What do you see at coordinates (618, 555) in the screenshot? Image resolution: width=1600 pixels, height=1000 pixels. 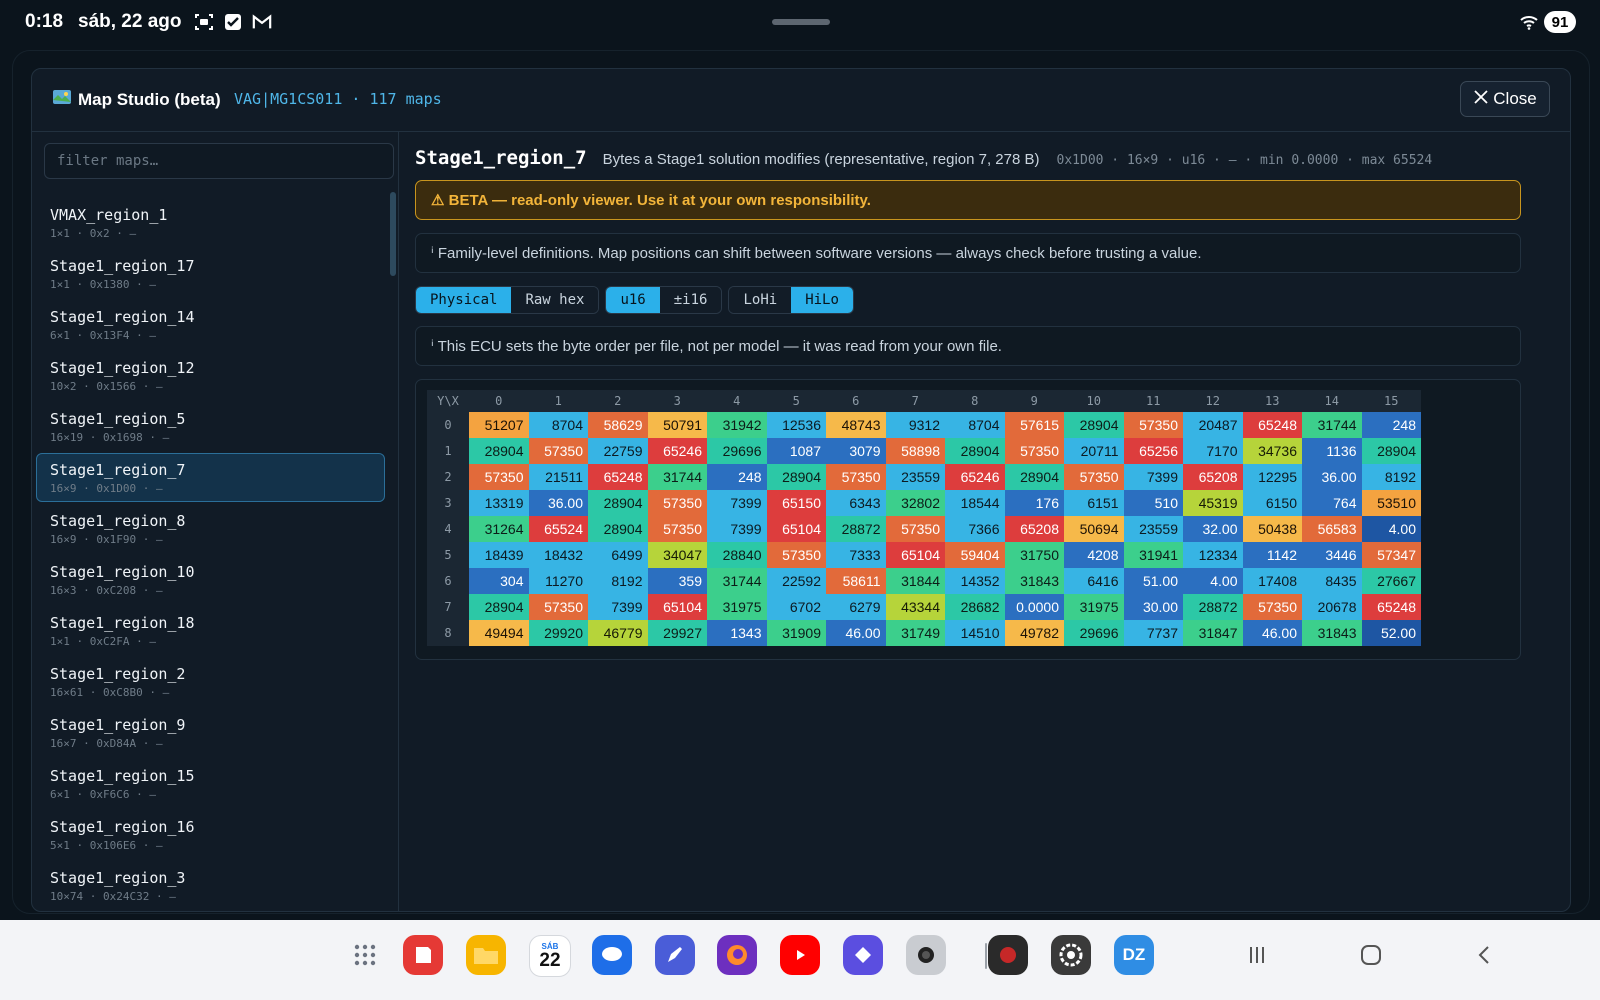 I see `map-cell: 6499` at bounding box center [618, 555].